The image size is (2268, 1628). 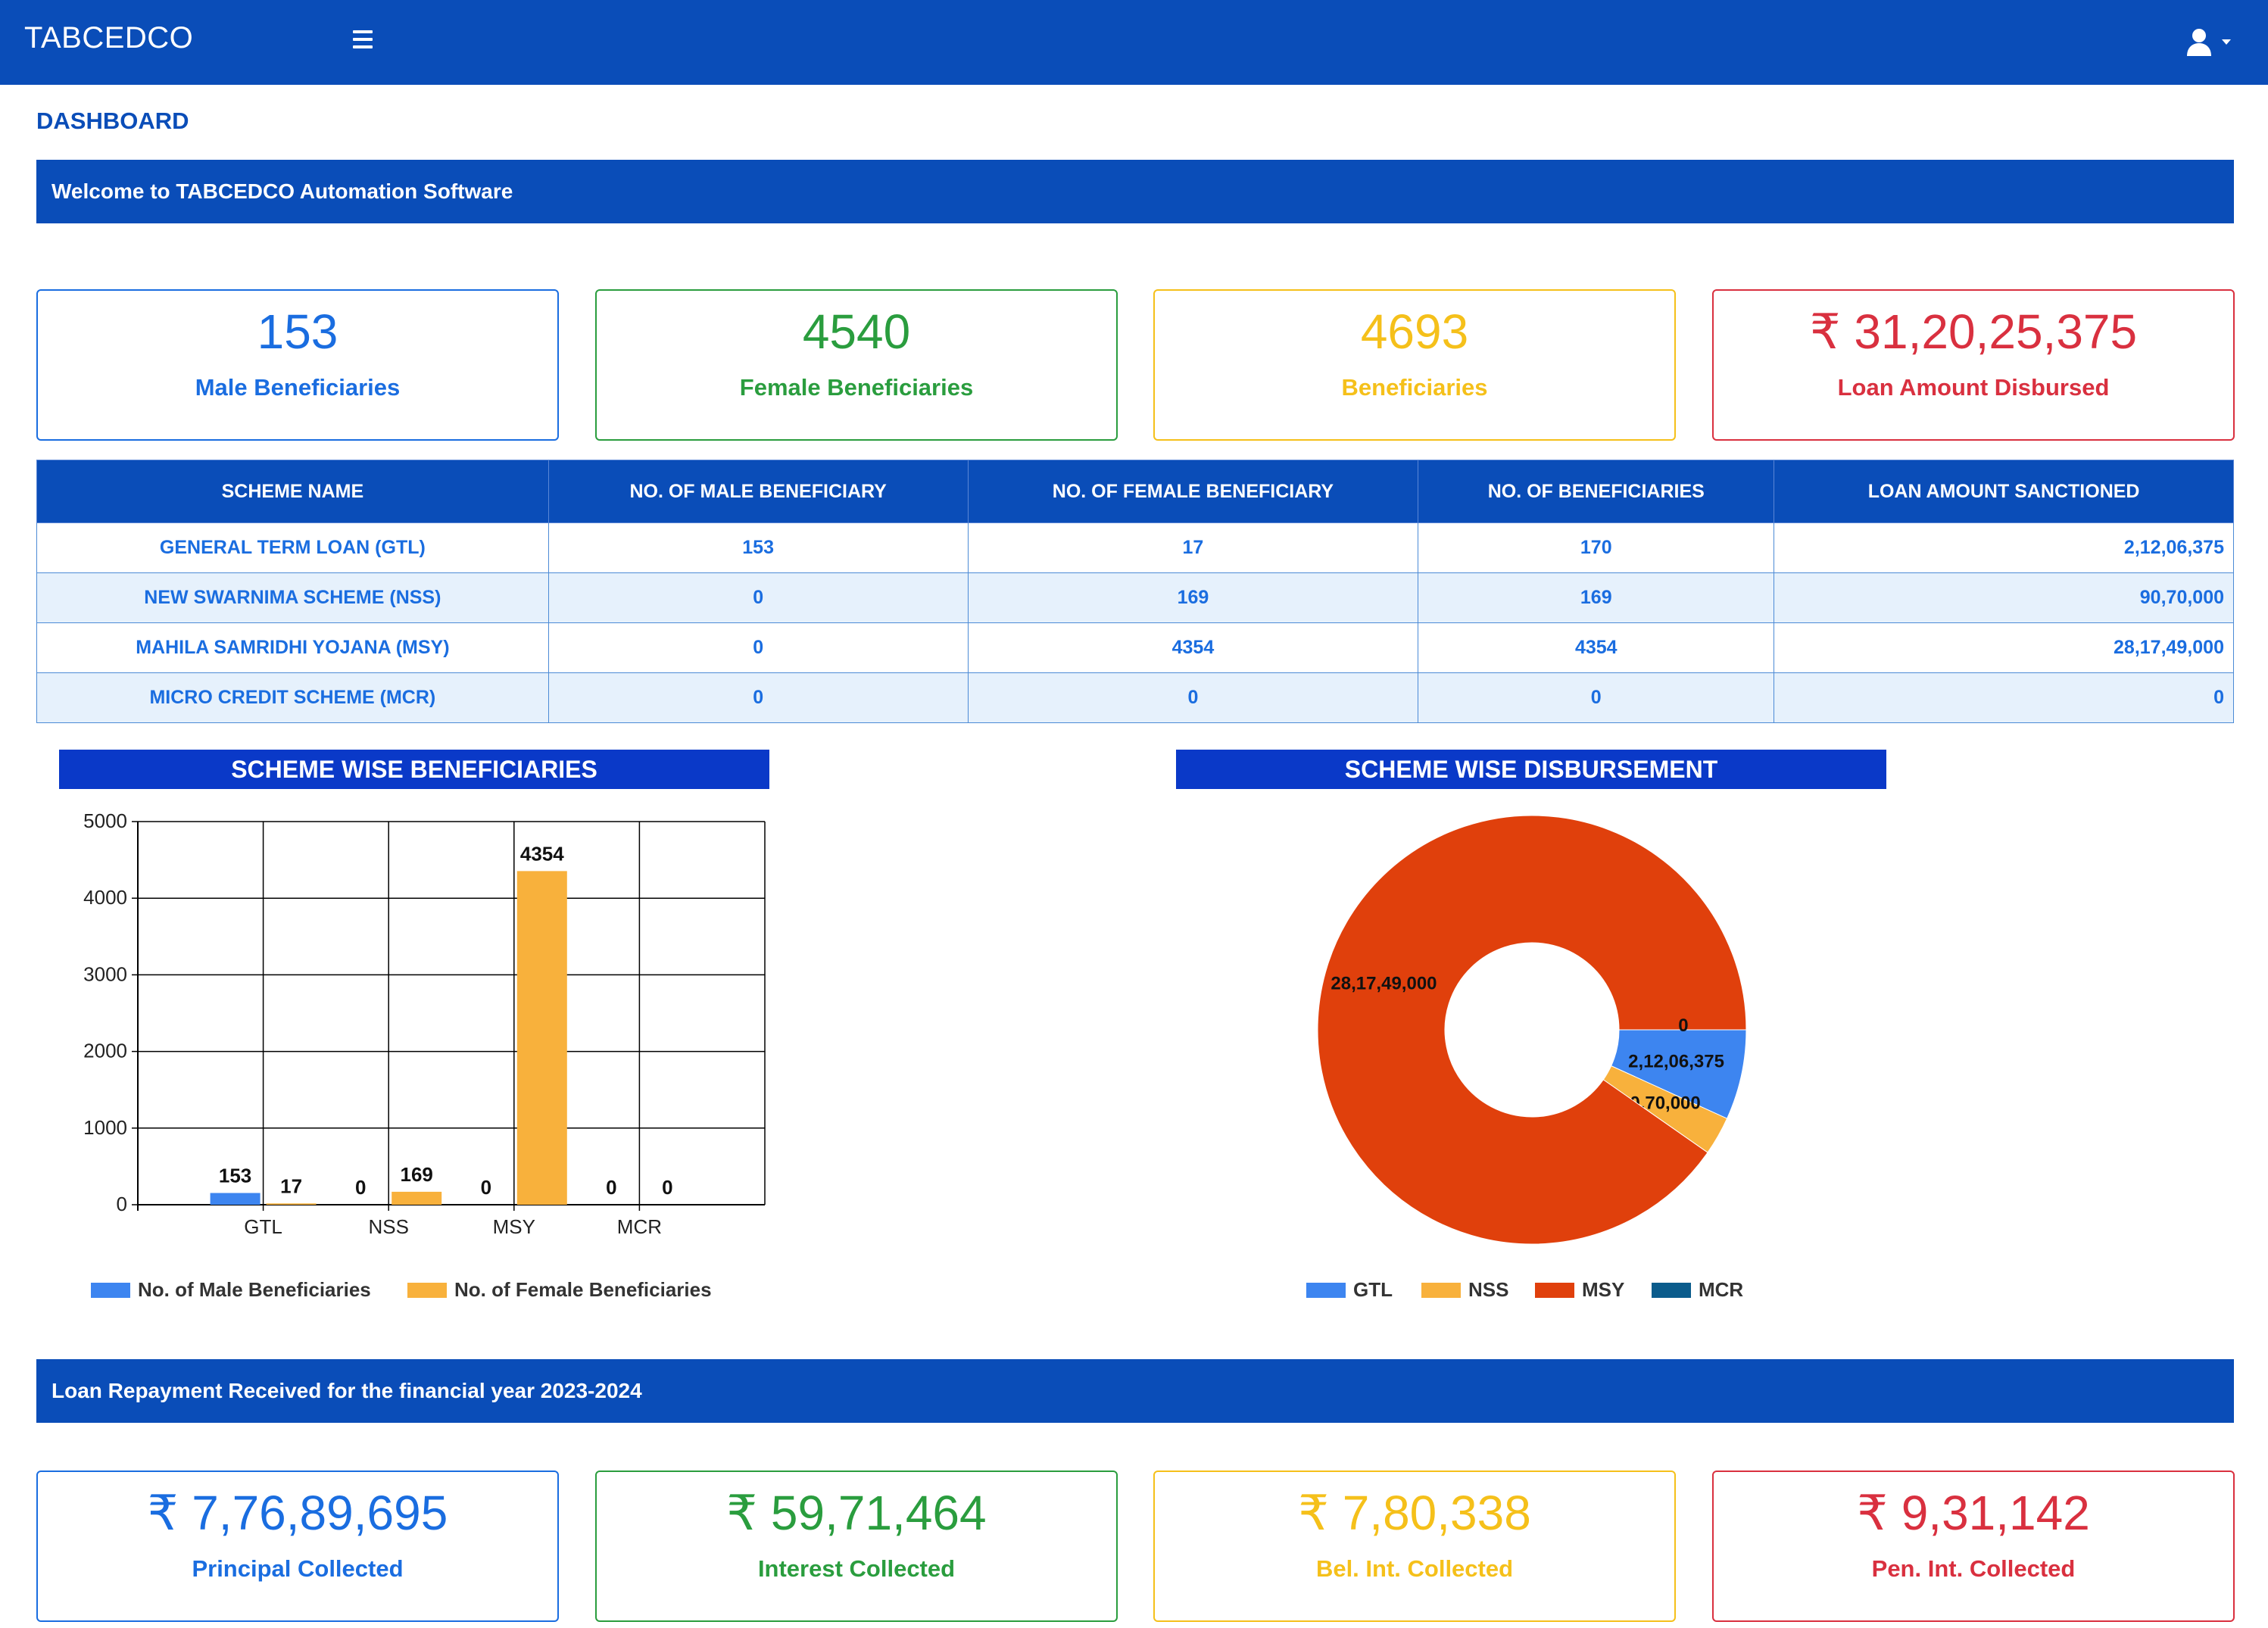 I want to click on table-row: MICRO CREDIT SCHEME (MCR) 0 0 0 0, so click(x=1135, y=697).